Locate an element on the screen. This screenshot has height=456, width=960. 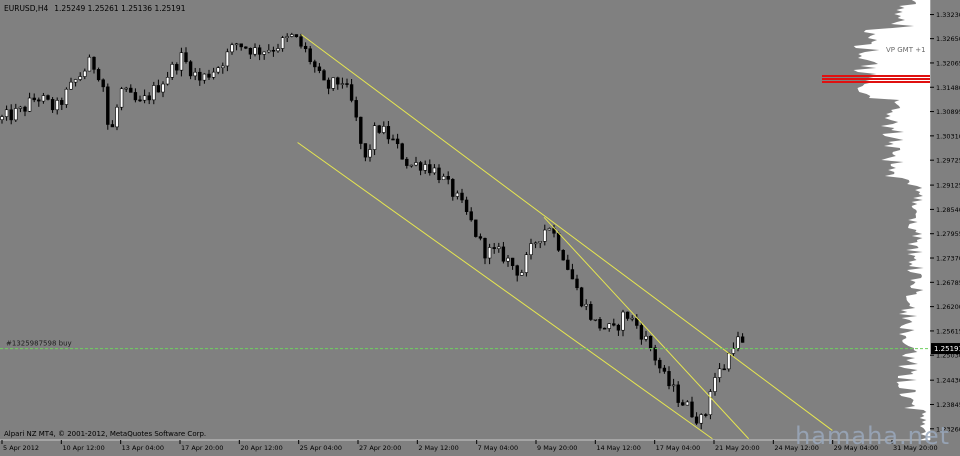
price-tick-label-4: 1.30895 is located at coordinates (948, 112).